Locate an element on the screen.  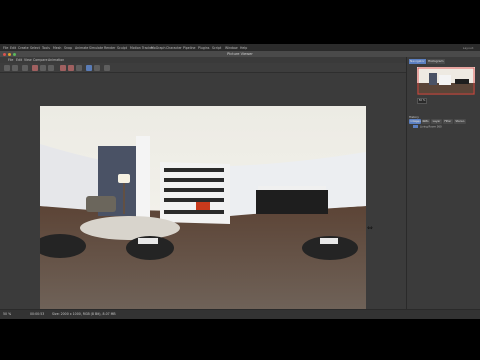
menu-plugins: Plugins is located at coordinates (203, 48).